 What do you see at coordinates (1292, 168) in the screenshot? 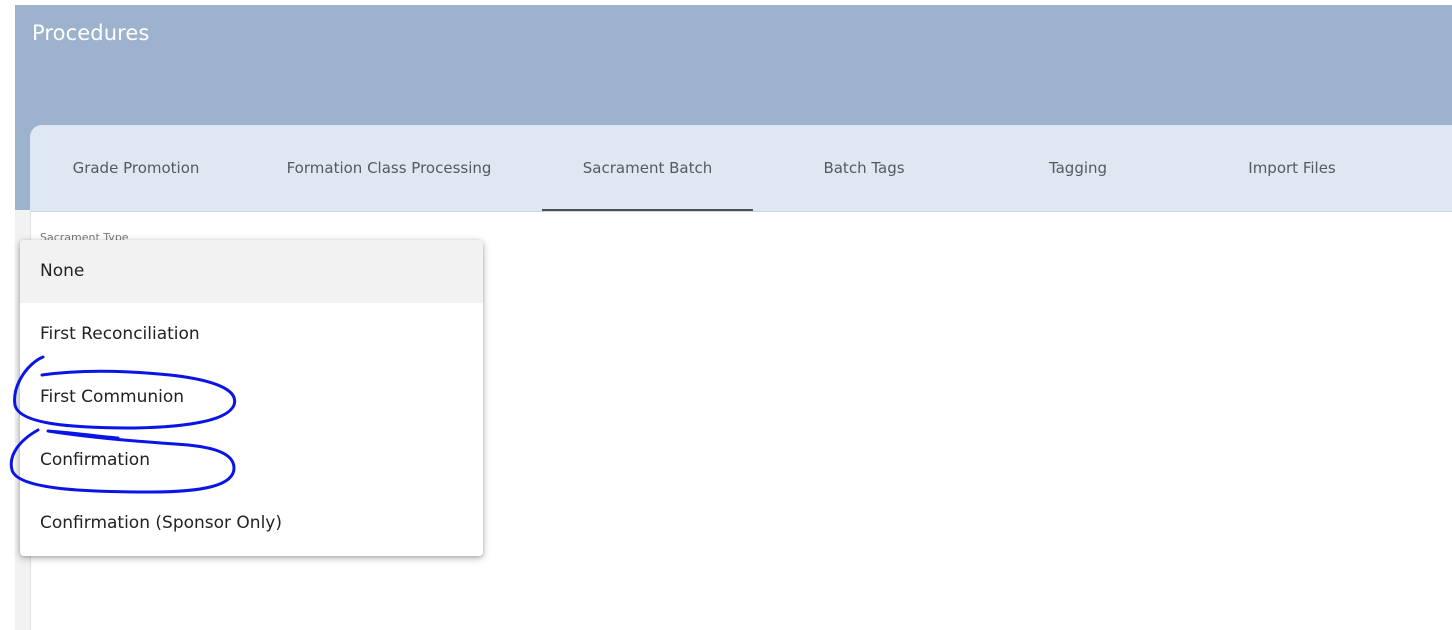
I see `tab-import-files: Import Files` at bounding box center [1292, 168].